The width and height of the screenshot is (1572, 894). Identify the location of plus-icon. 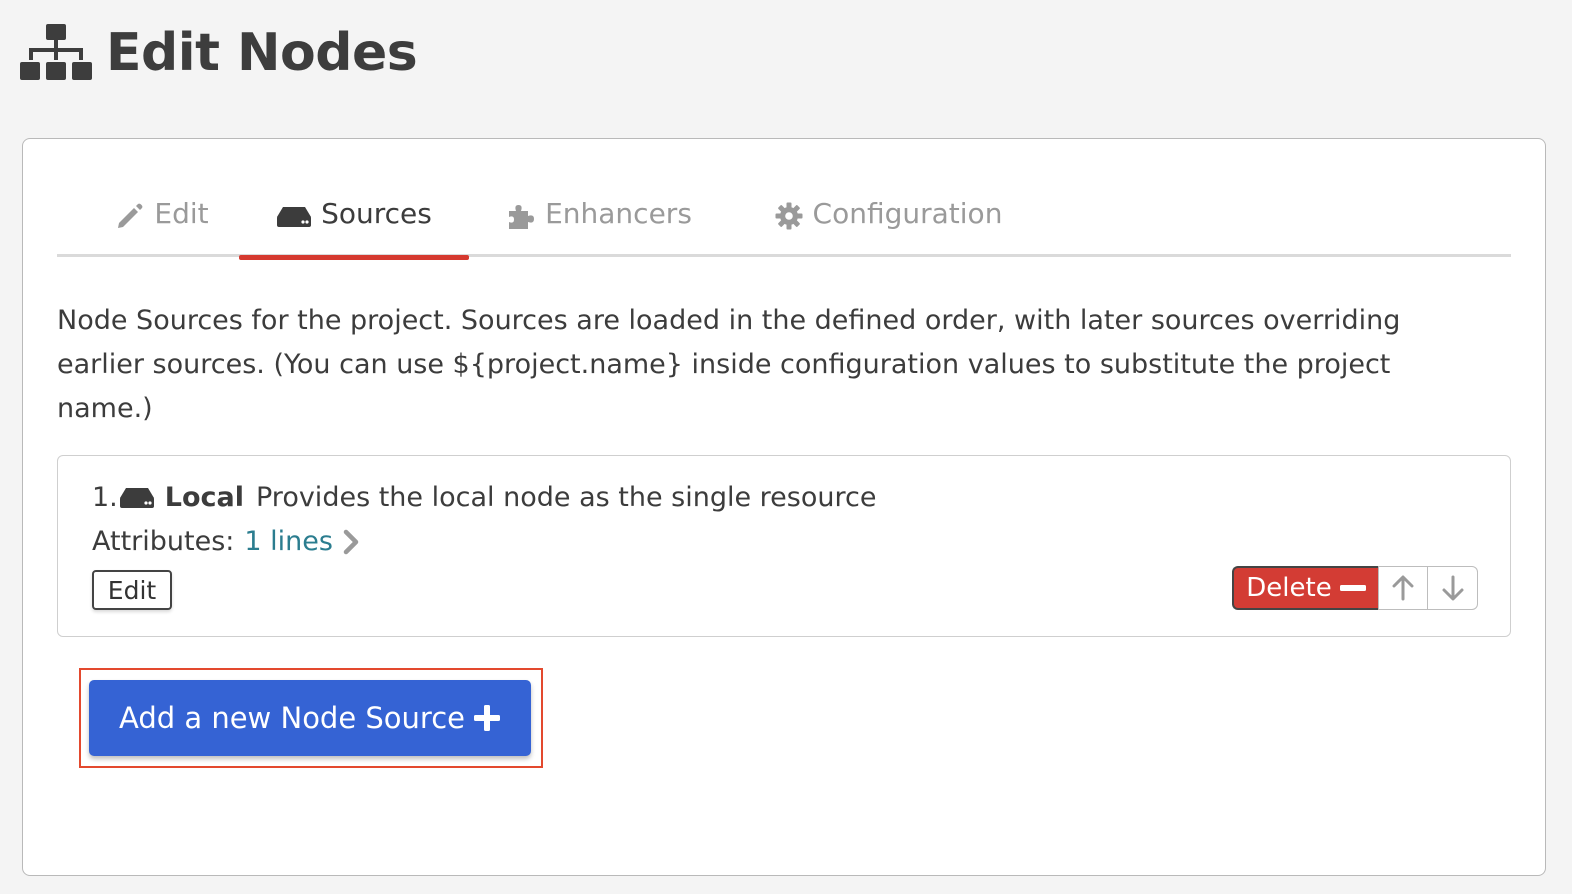
(487, 718).